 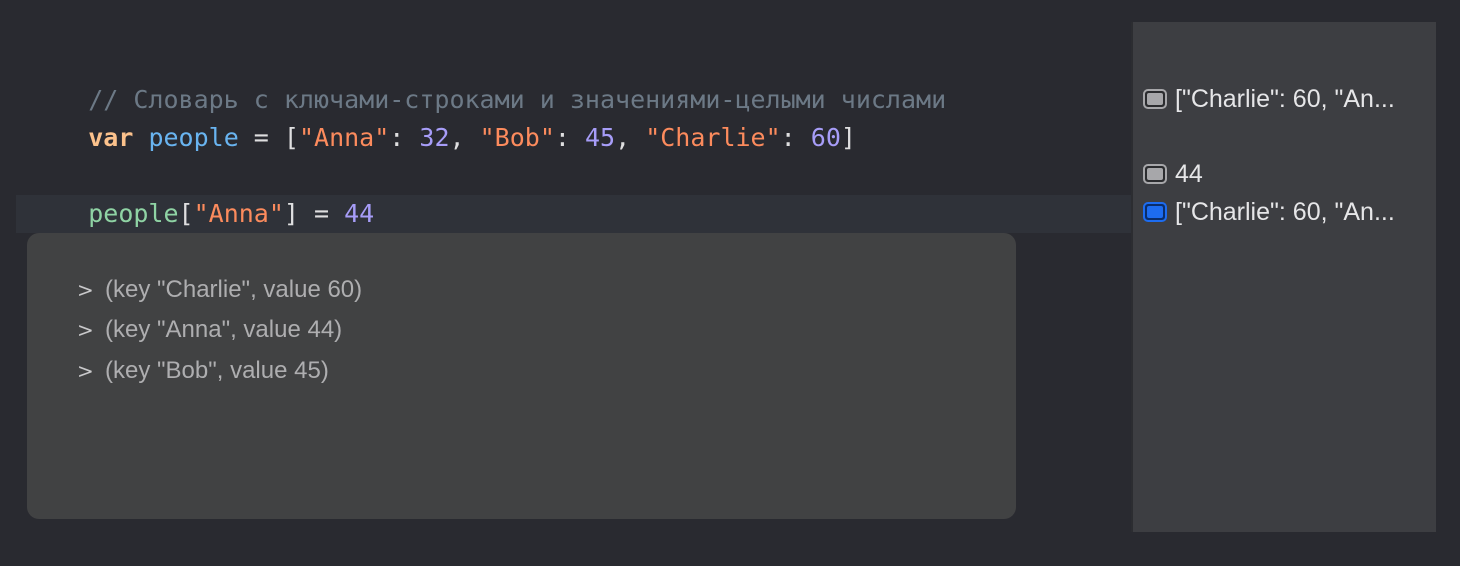 I want to click on assignment-operator: = [, so click(x=268, y=137).